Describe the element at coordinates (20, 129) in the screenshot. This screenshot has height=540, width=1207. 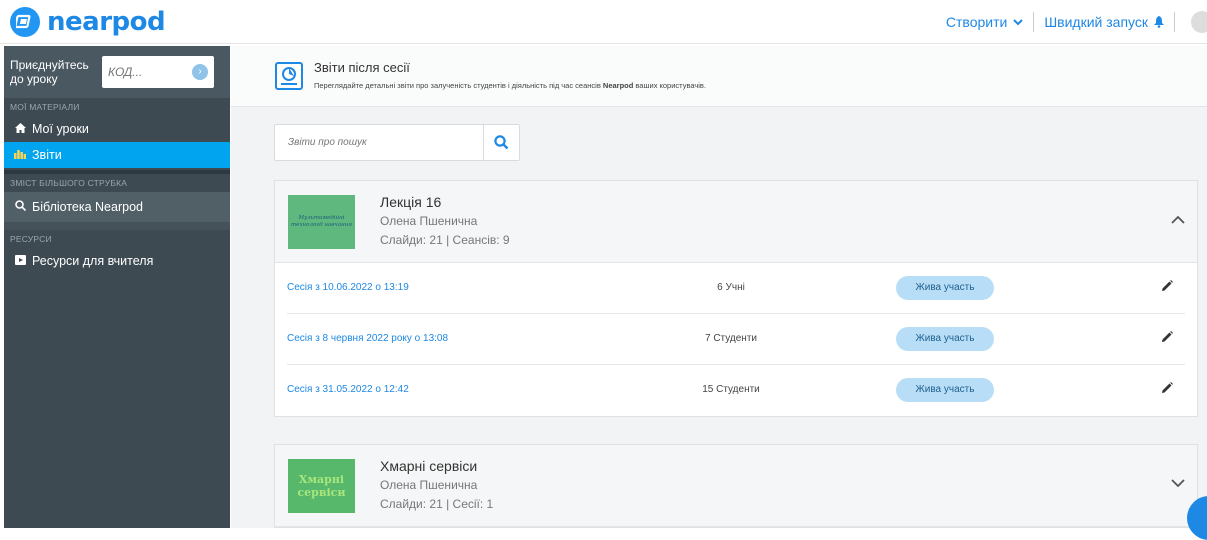
I see `home-icon` at that location.